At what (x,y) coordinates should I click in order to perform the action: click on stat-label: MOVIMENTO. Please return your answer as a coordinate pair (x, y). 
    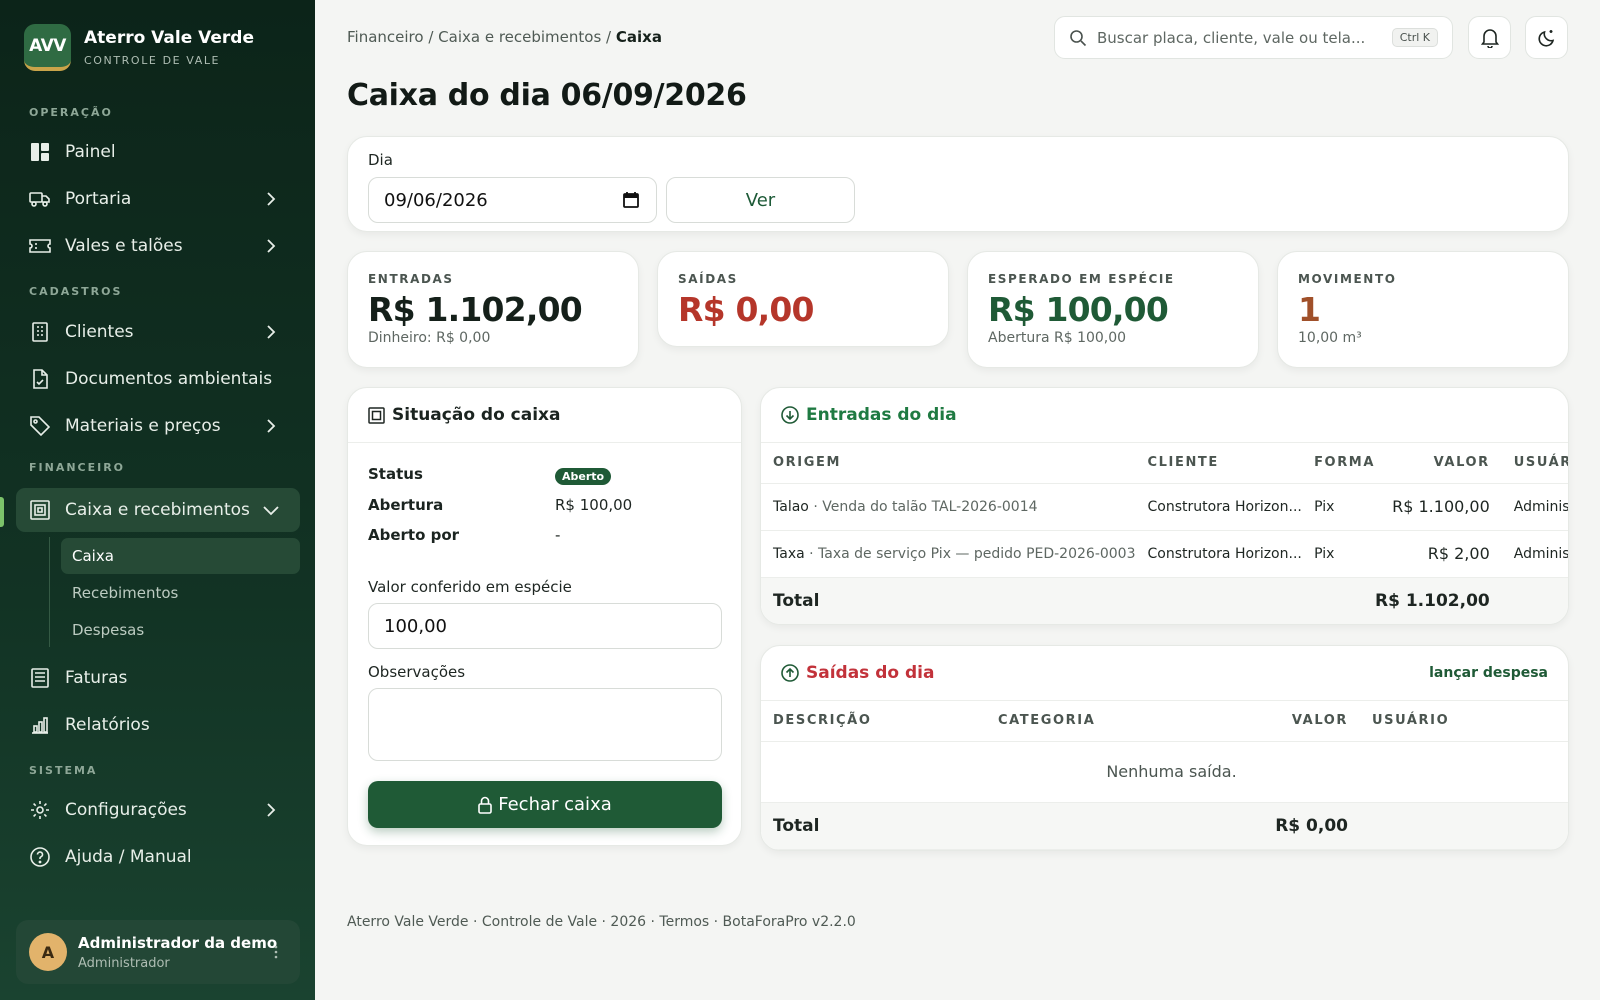
    Looking at the image, I should click on (1347, 279).